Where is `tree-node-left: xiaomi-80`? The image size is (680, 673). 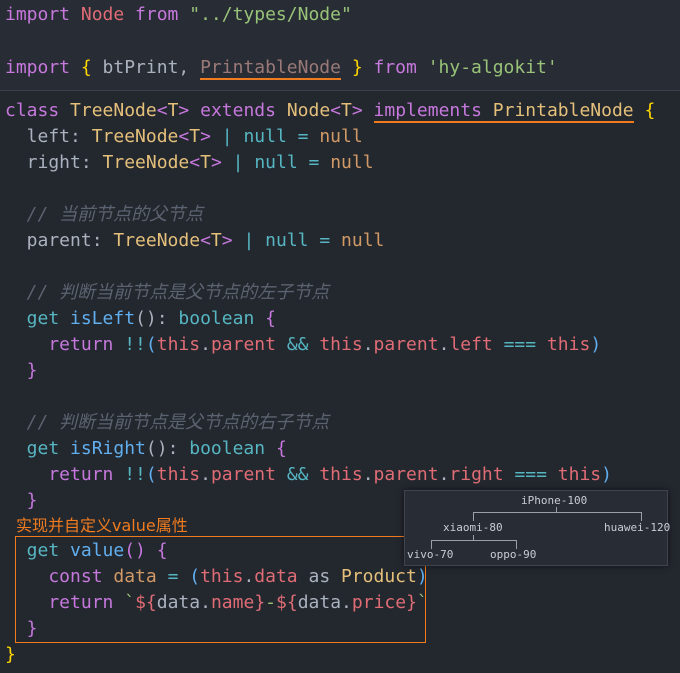
tree-node-left: xiaomi-80 is located at coordinates (473, 527).